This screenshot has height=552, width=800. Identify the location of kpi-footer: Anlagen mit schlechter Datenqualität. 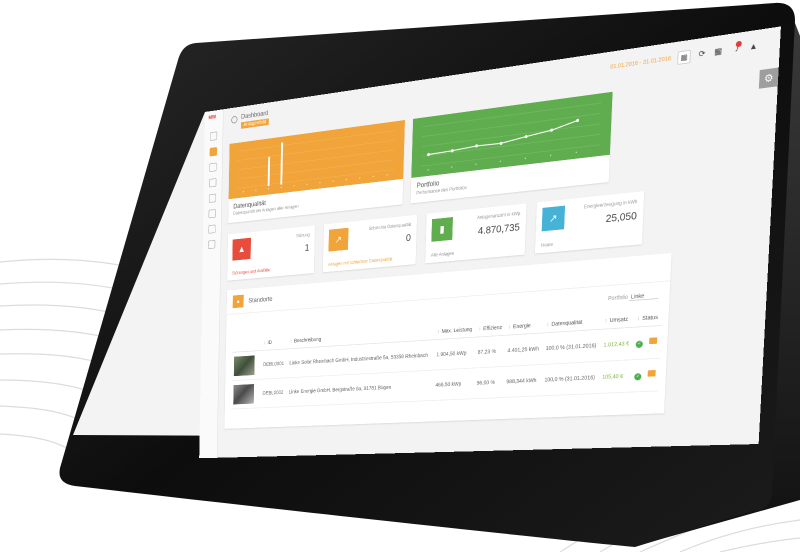
(360, 262).